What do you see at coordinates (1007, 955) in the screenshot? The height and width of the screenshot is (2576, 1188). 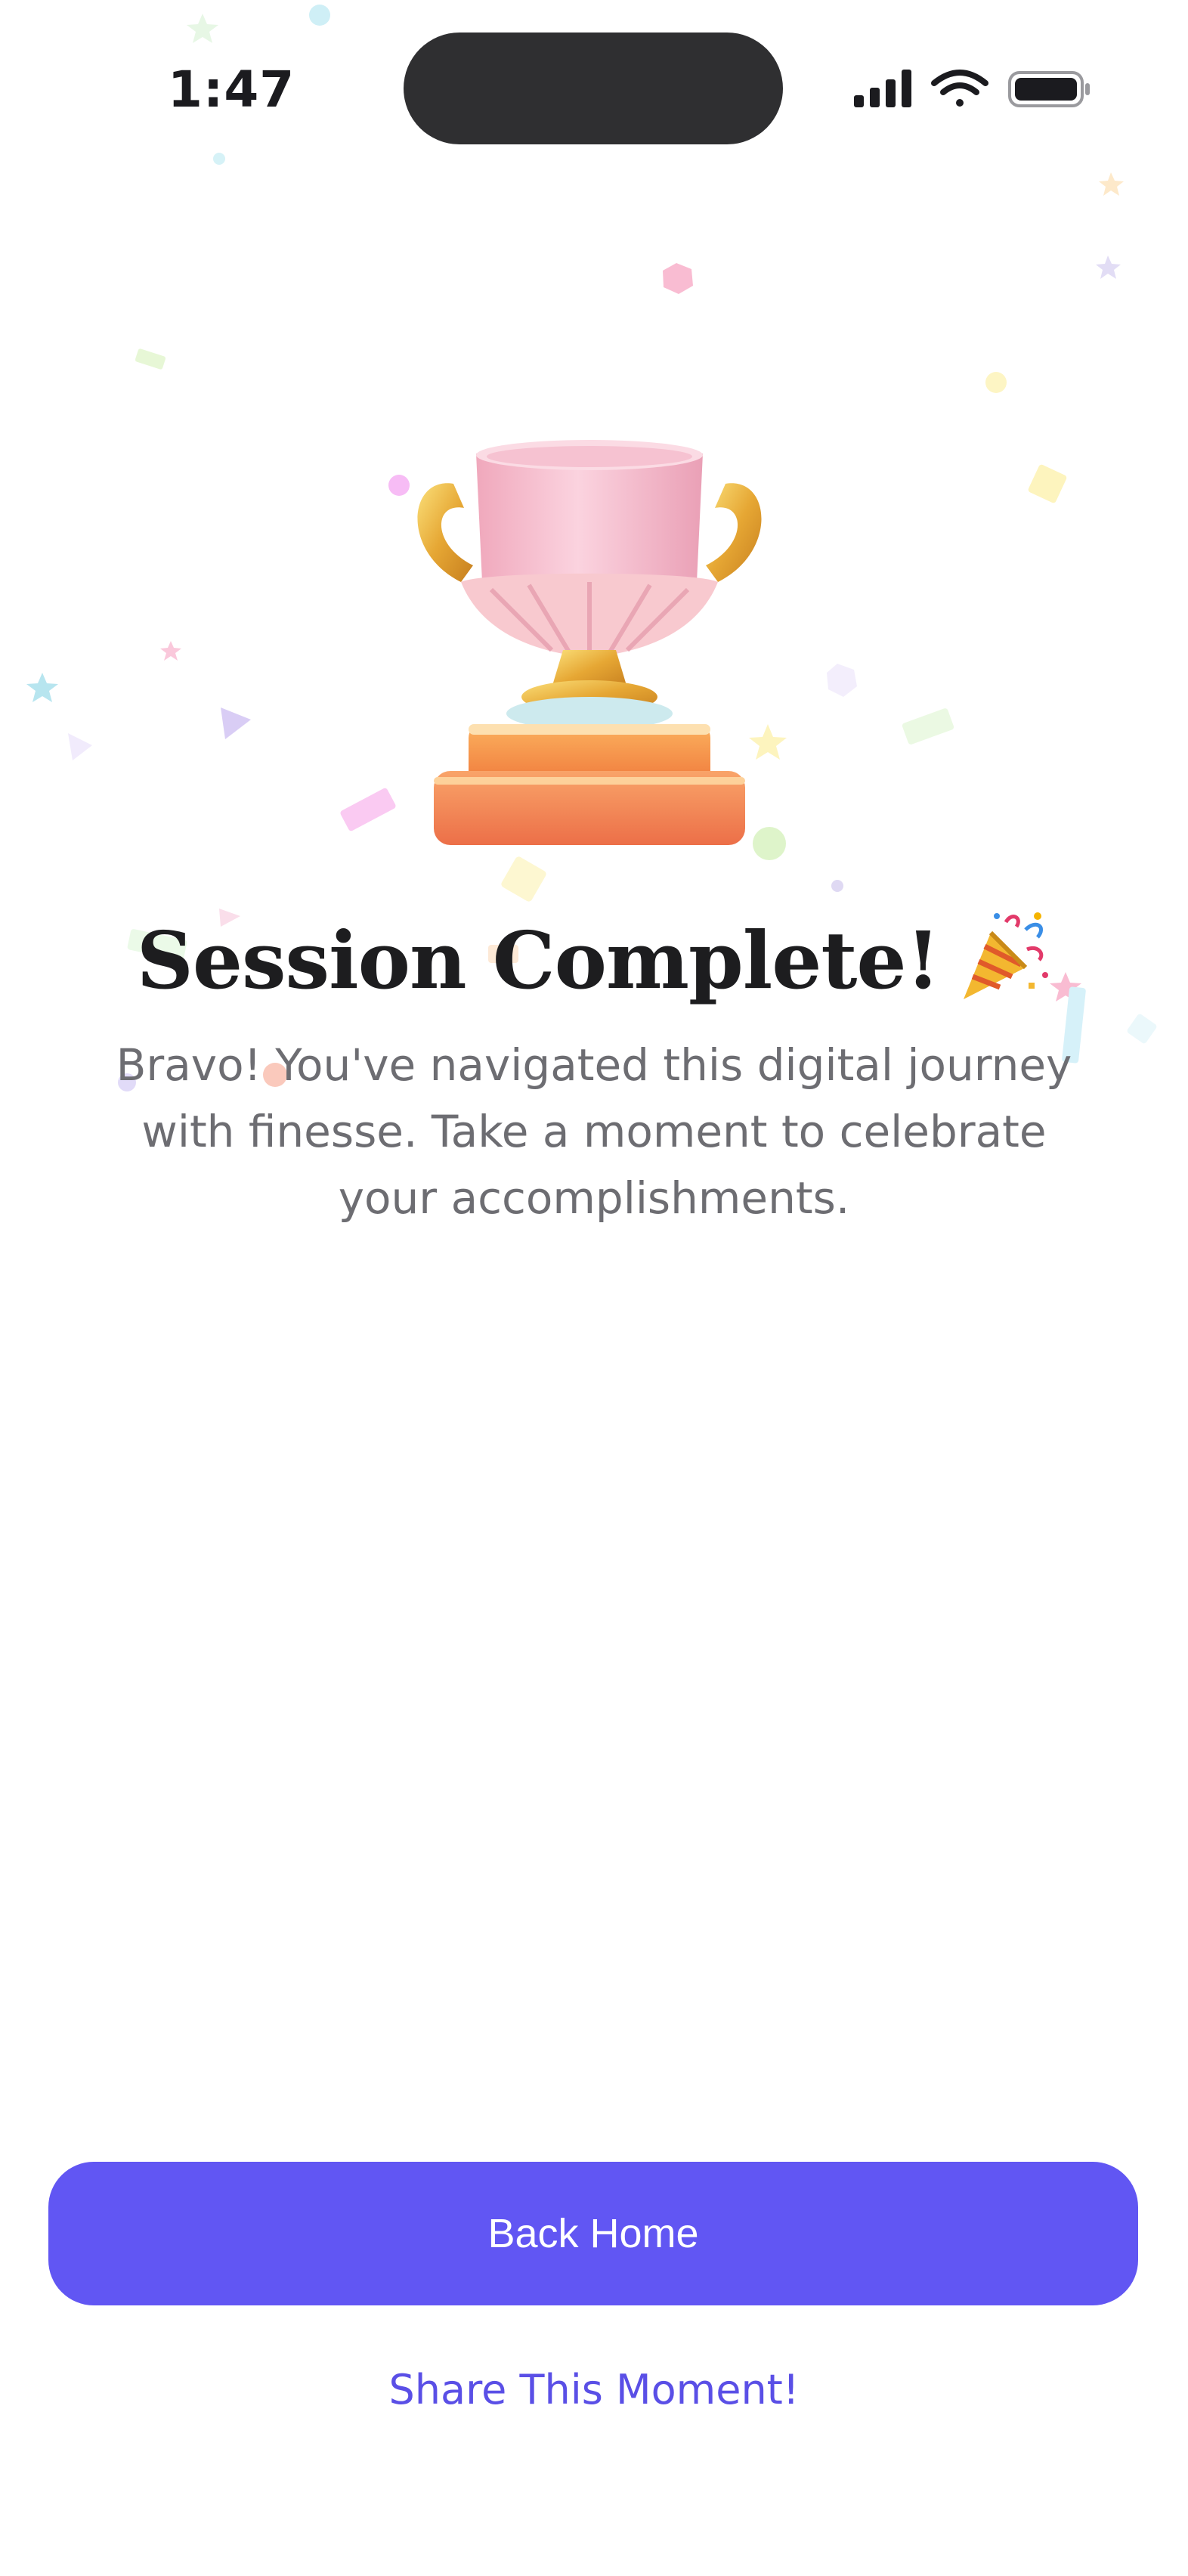 I see `party-popper-icon` at bounding box center [1007, 955].